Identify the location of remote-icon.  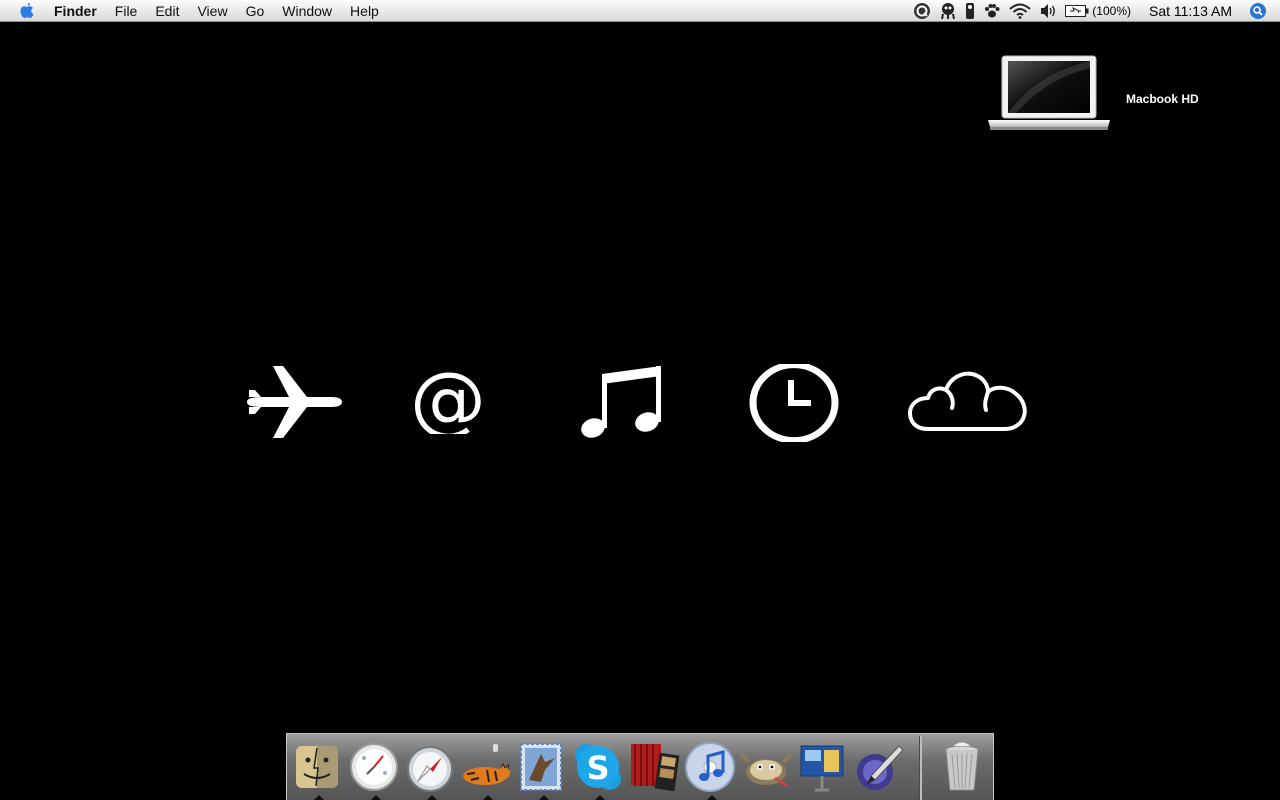
(970, 11).